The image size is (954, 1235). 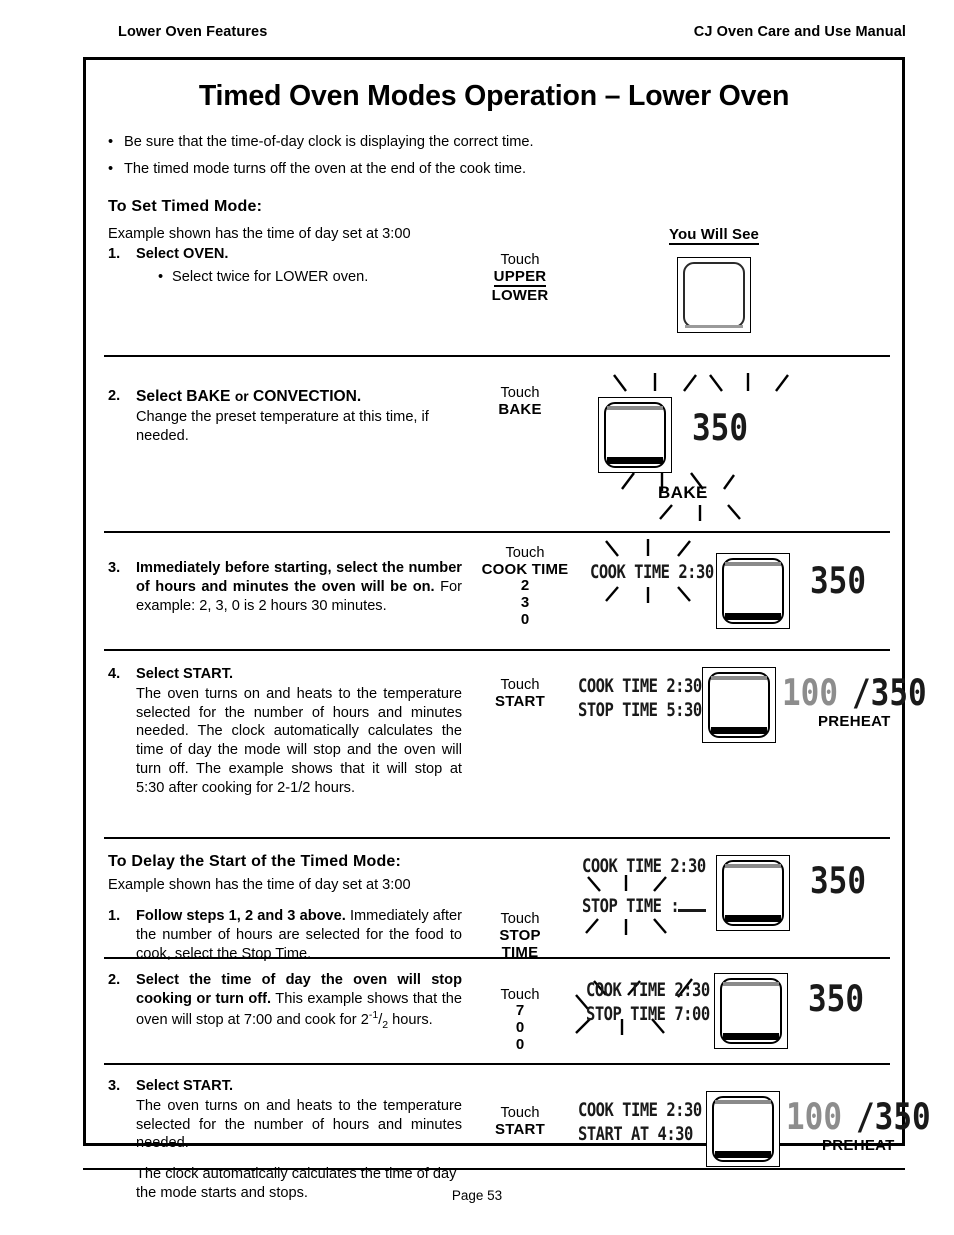 I want to click on delay-step-2-touch-col: Touch 7 0 0, so click(x=520, y=1016).